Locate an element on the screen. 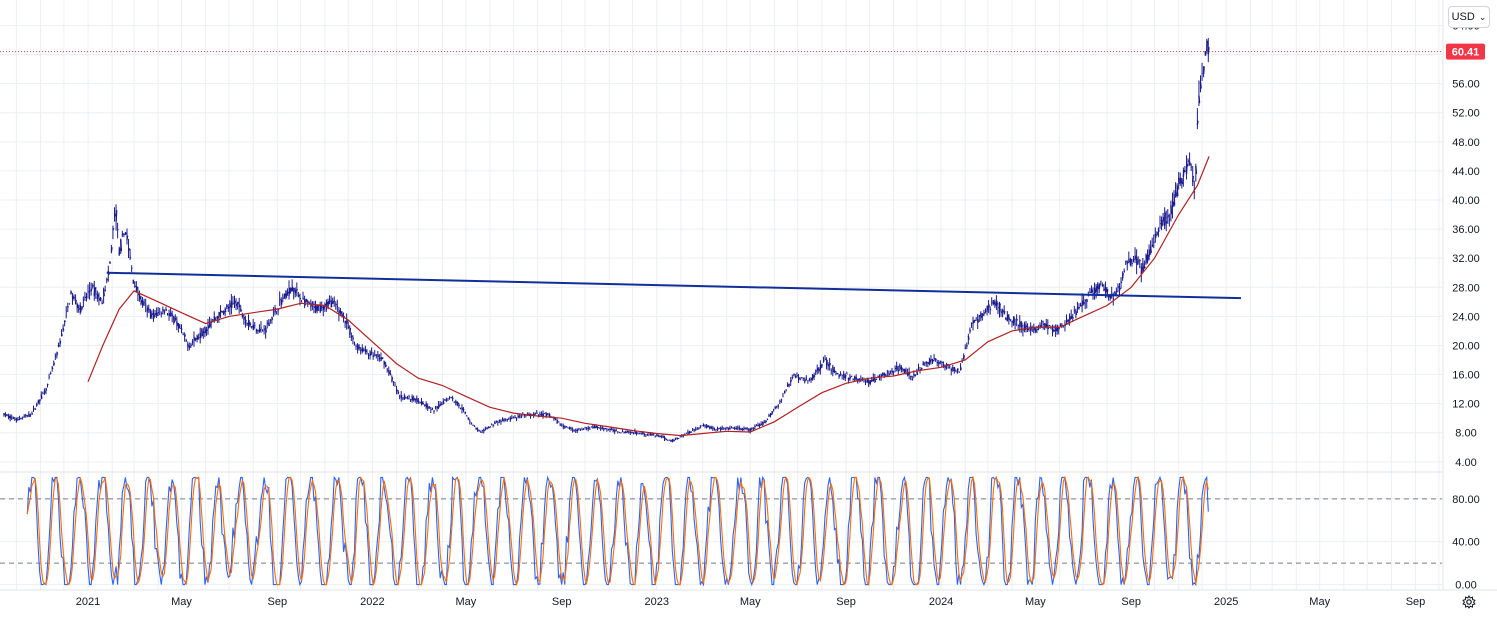 This screenshot has height=617, width=1497. time-tick-label: 2024 is located at coordinates (941, 602).